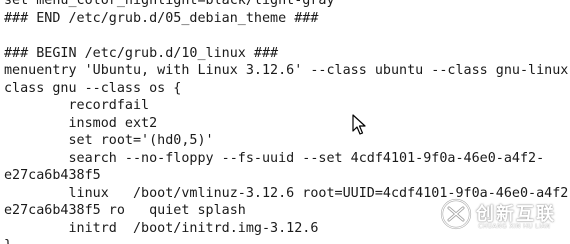 The image size is (570, 244). What do you see at coordinates (161, 18) in the screenshot?
I see `config-line: ### END /etc/grub.d/05_debian_theme ###` at bounding box center [161, 18].